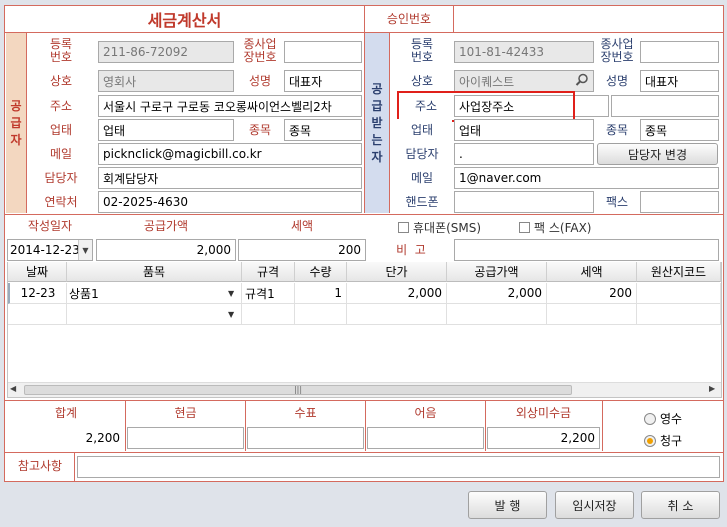 The height and width of the screenshot is (527, 727). Describe the element at coordinates (260, 130) in the screenshot. I see `supplier-item-label: 종목` at that location.